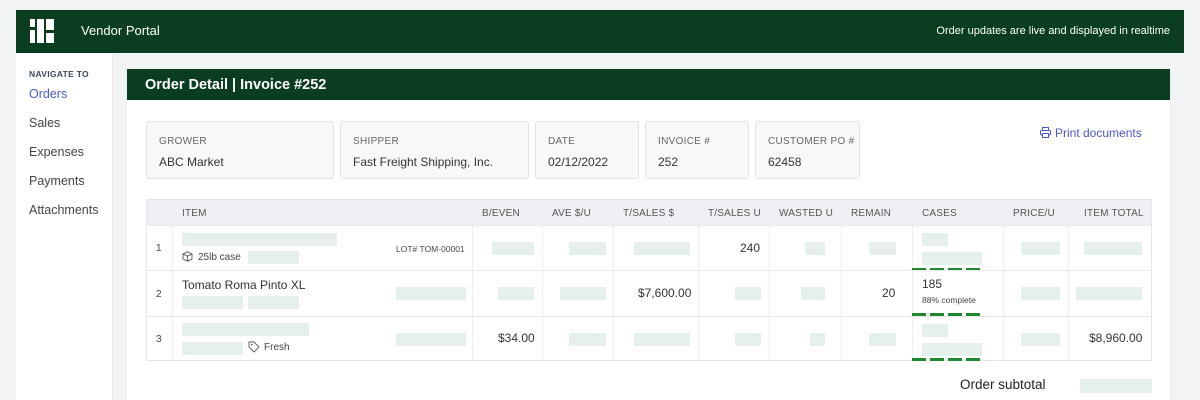 The image size is (1200, 400). What do you see at coordinates (277, 347) in the screenshot?
I see `item-tag-label: Fresh` at bounding box center [277, 347].